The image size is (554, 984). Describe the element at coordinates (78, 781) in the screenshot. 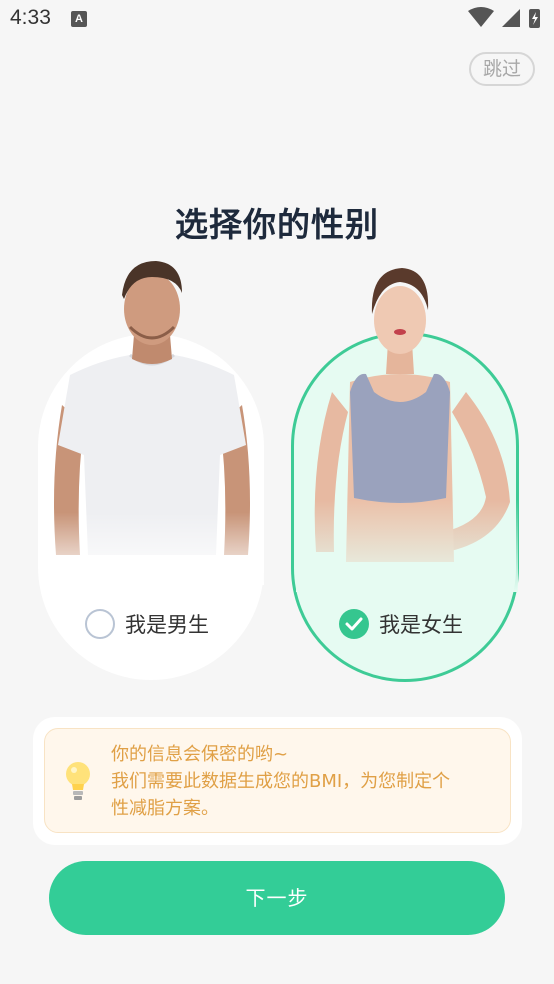

I see `lightbulb-icon` at that location.